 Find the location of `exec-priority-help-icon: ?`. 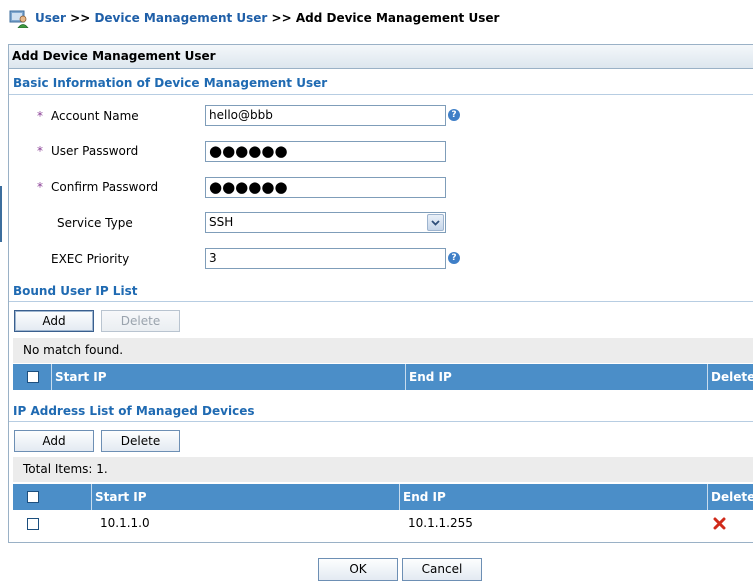

exec-priority-help-icon: ? is located at coordinates (454, 258).